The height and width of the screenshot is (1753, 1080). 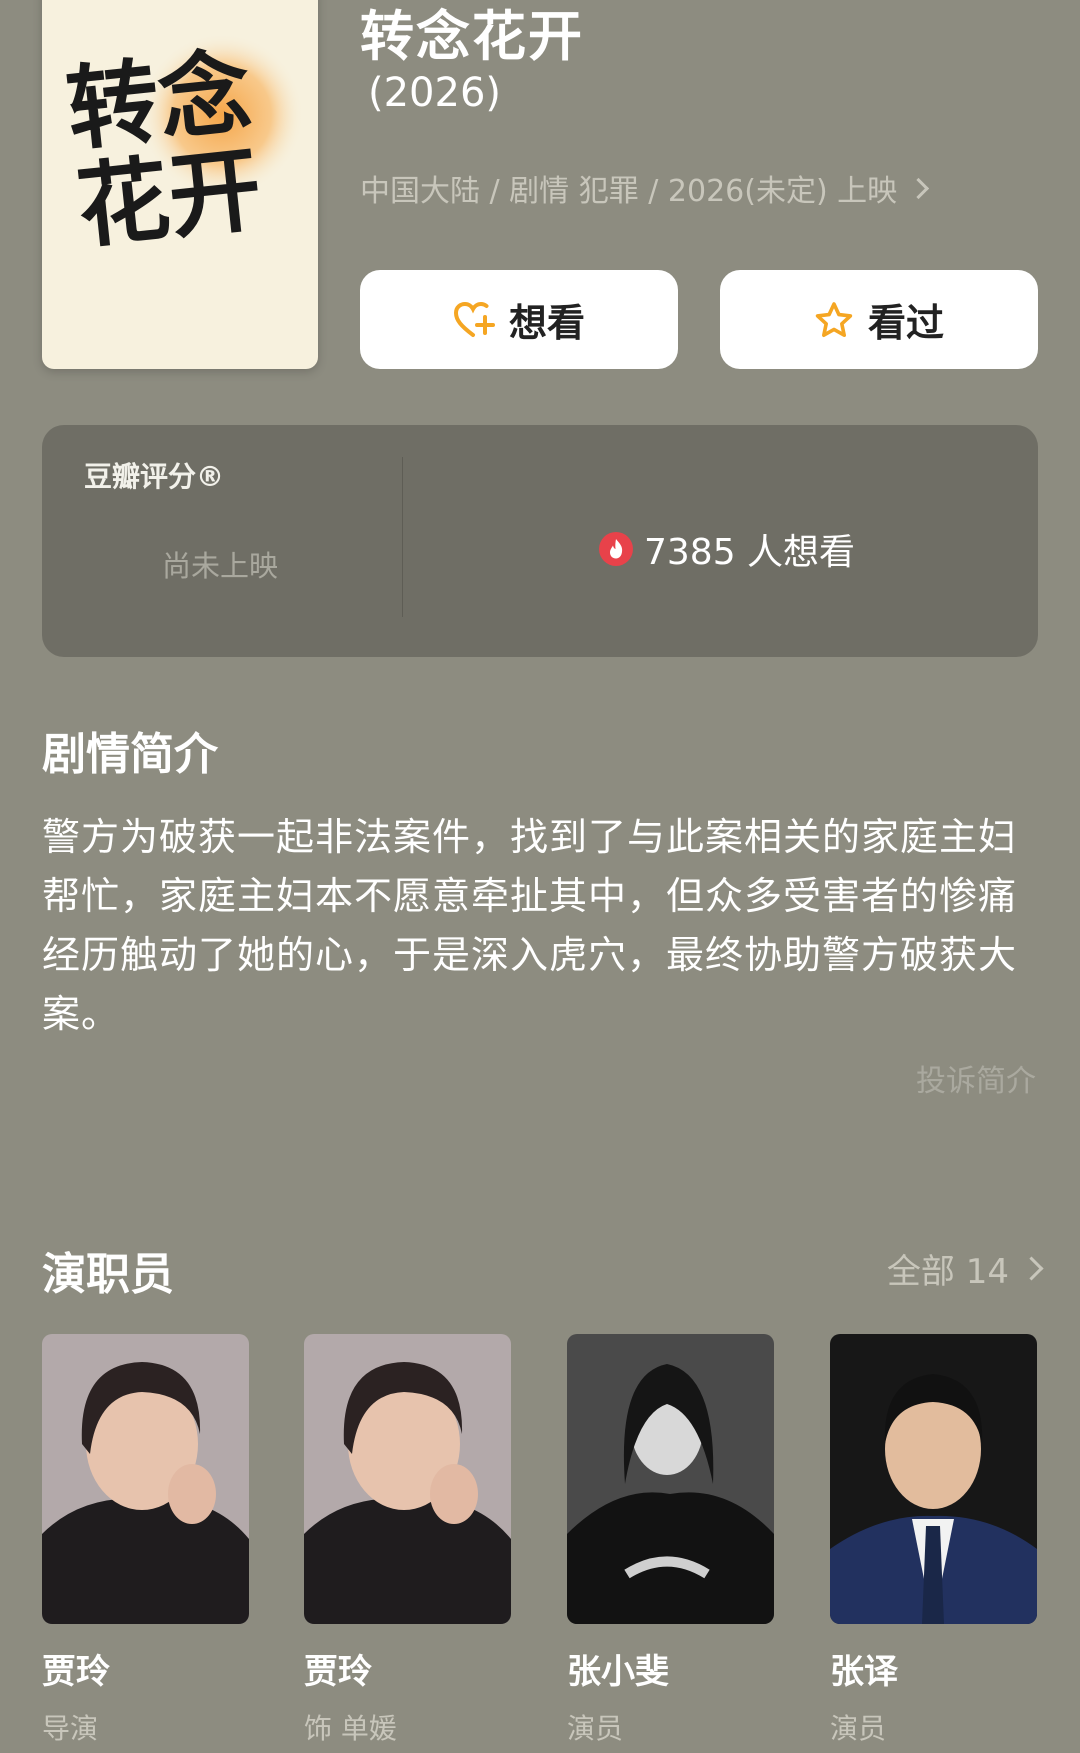 I want to click on want-to-watch-label: 想看, so click(x=546, y=323).